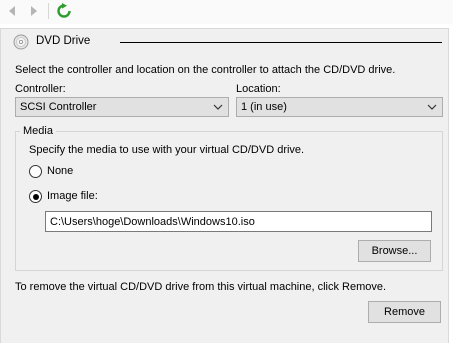  I want to click on arrow-right-icon, so click(34, 11).